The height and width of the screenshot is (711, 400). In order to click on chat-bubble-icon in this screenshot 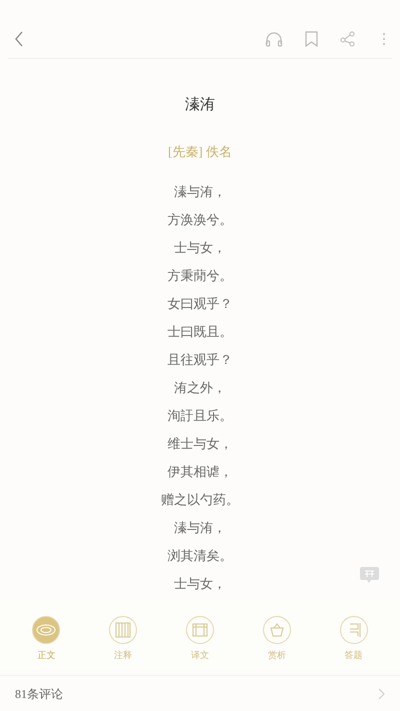, I will do `click(369, 575)`.